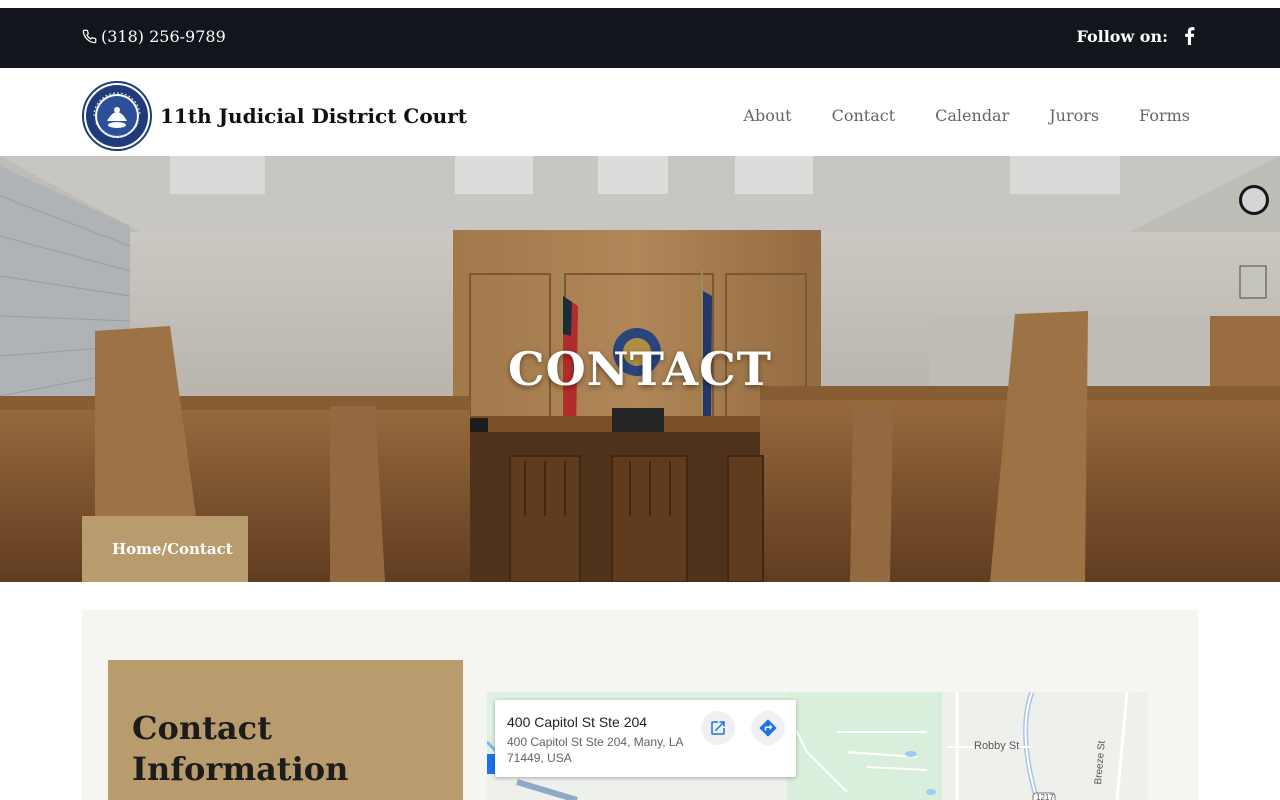  I want to click on nav-about: About, so click(767, 115).